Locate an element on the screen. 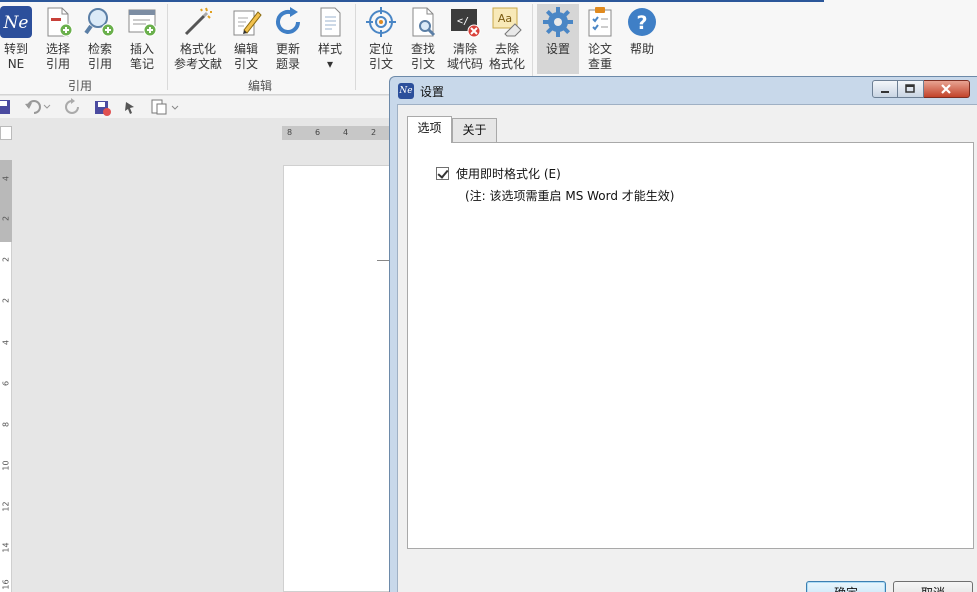 This screenshot has width=977, height=592. close-icon is located at coordinates (946, 89).